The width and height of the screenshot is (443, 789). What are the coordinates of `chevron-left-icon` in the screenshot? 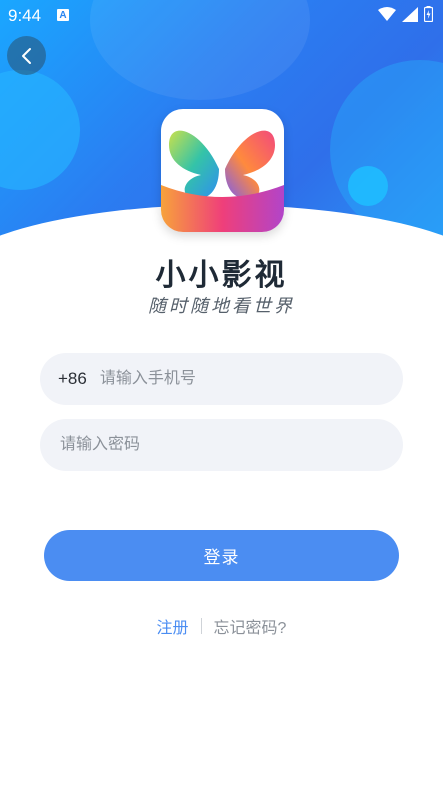 It's located at (26, 55).